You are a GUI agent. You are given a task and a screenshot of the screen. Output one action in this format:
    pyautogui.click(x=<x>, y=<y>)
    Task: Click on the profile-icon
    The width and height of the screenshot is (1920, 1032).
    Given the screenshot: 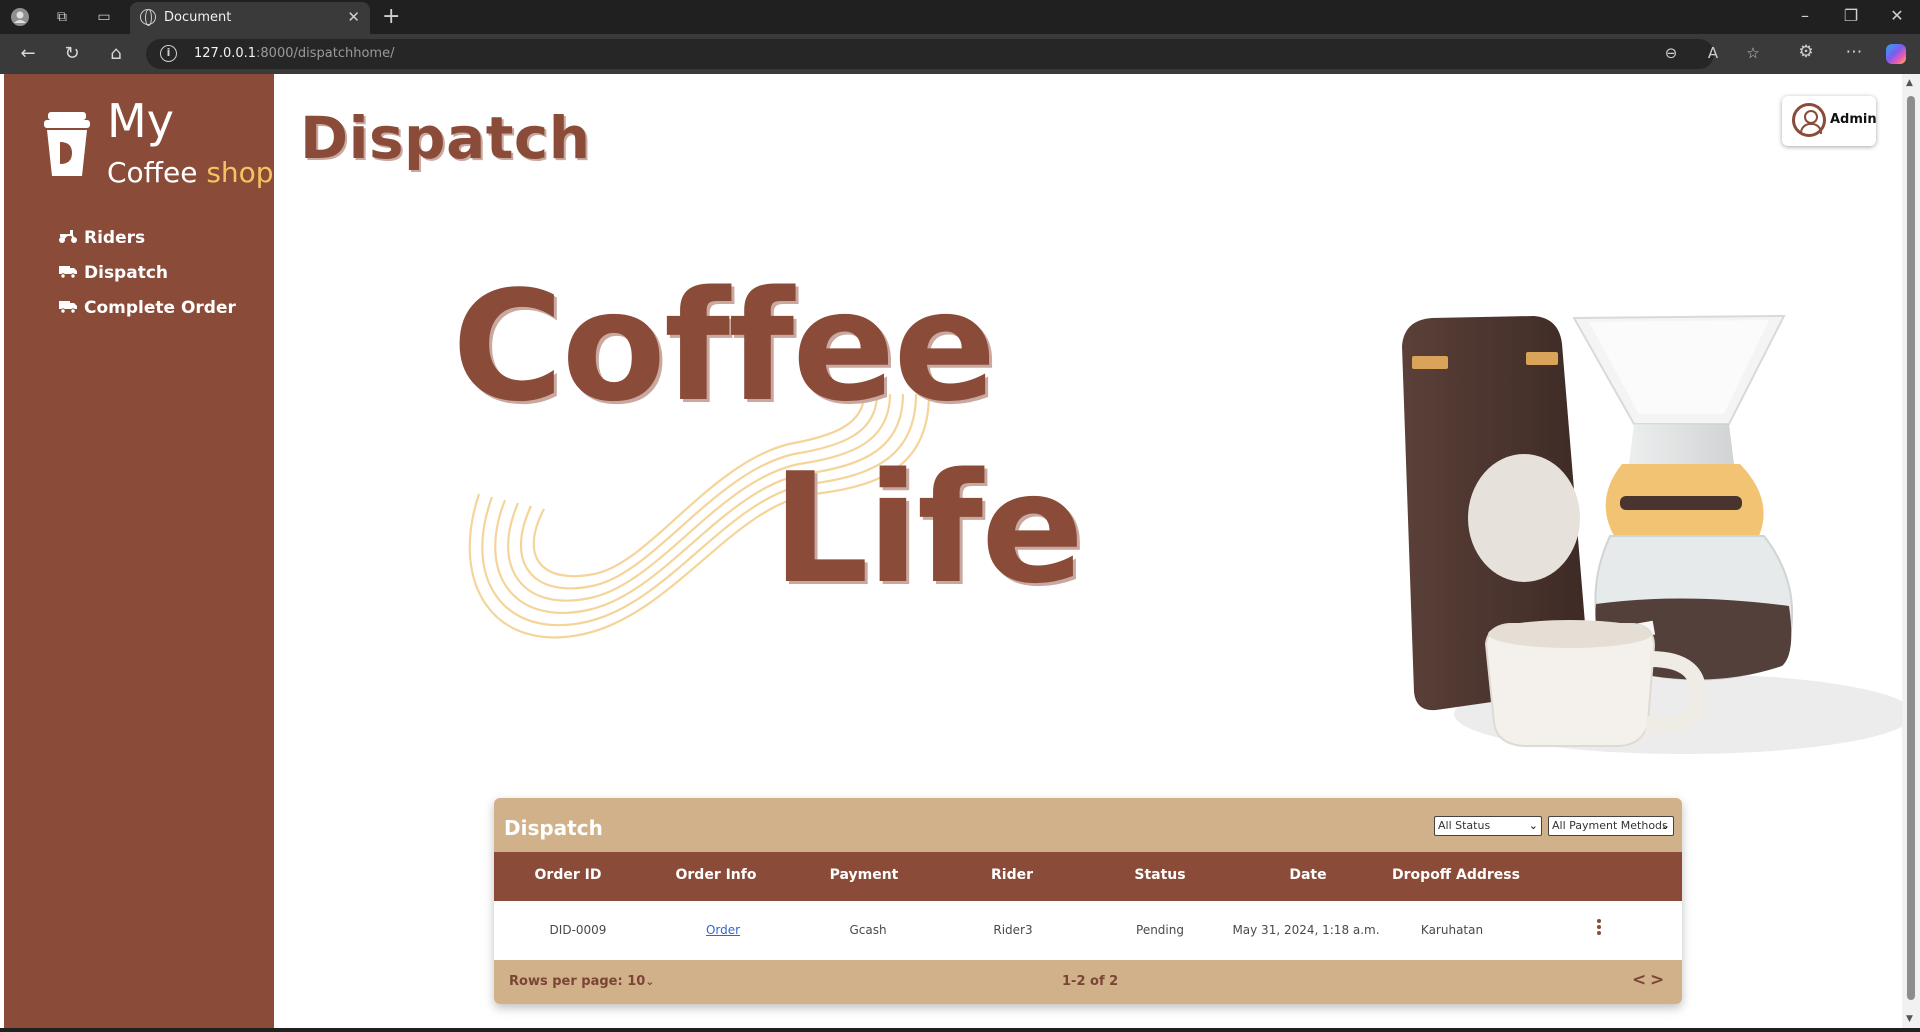 What is the action you would take?
    pyautogui.click(x=20, y=17)
    